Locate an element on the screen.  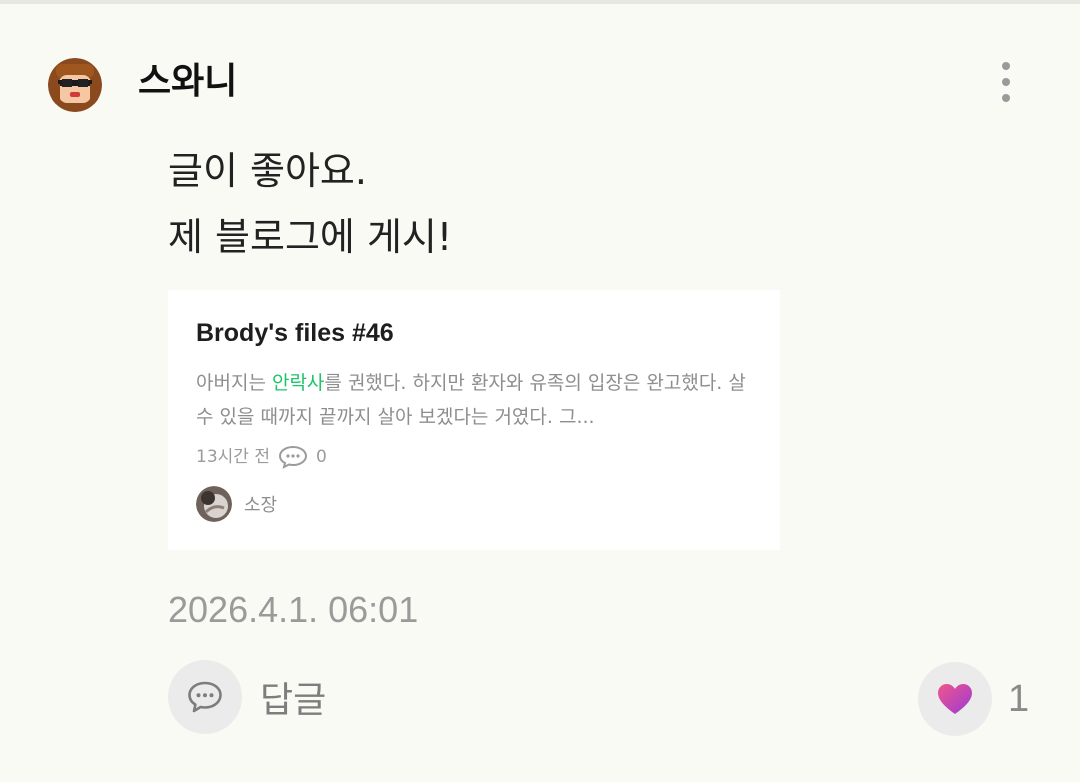
comment-line: 제 블로그에 게시! is located at coordinates (310, 237).